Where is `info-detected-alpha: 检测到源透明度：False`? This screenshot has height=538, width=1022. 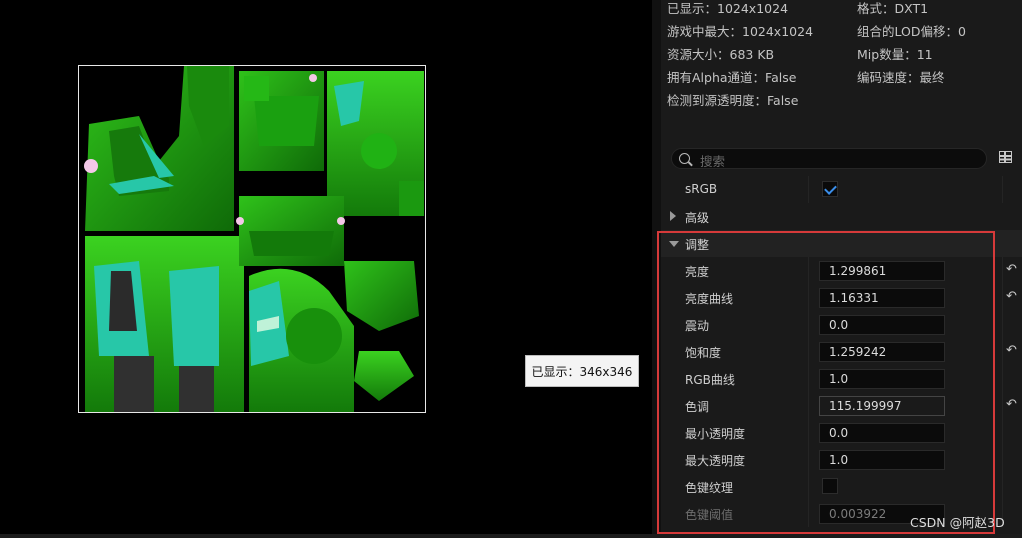 info-detected-alpha: 检测到源透明度：False is located at coordinates (733, 100).